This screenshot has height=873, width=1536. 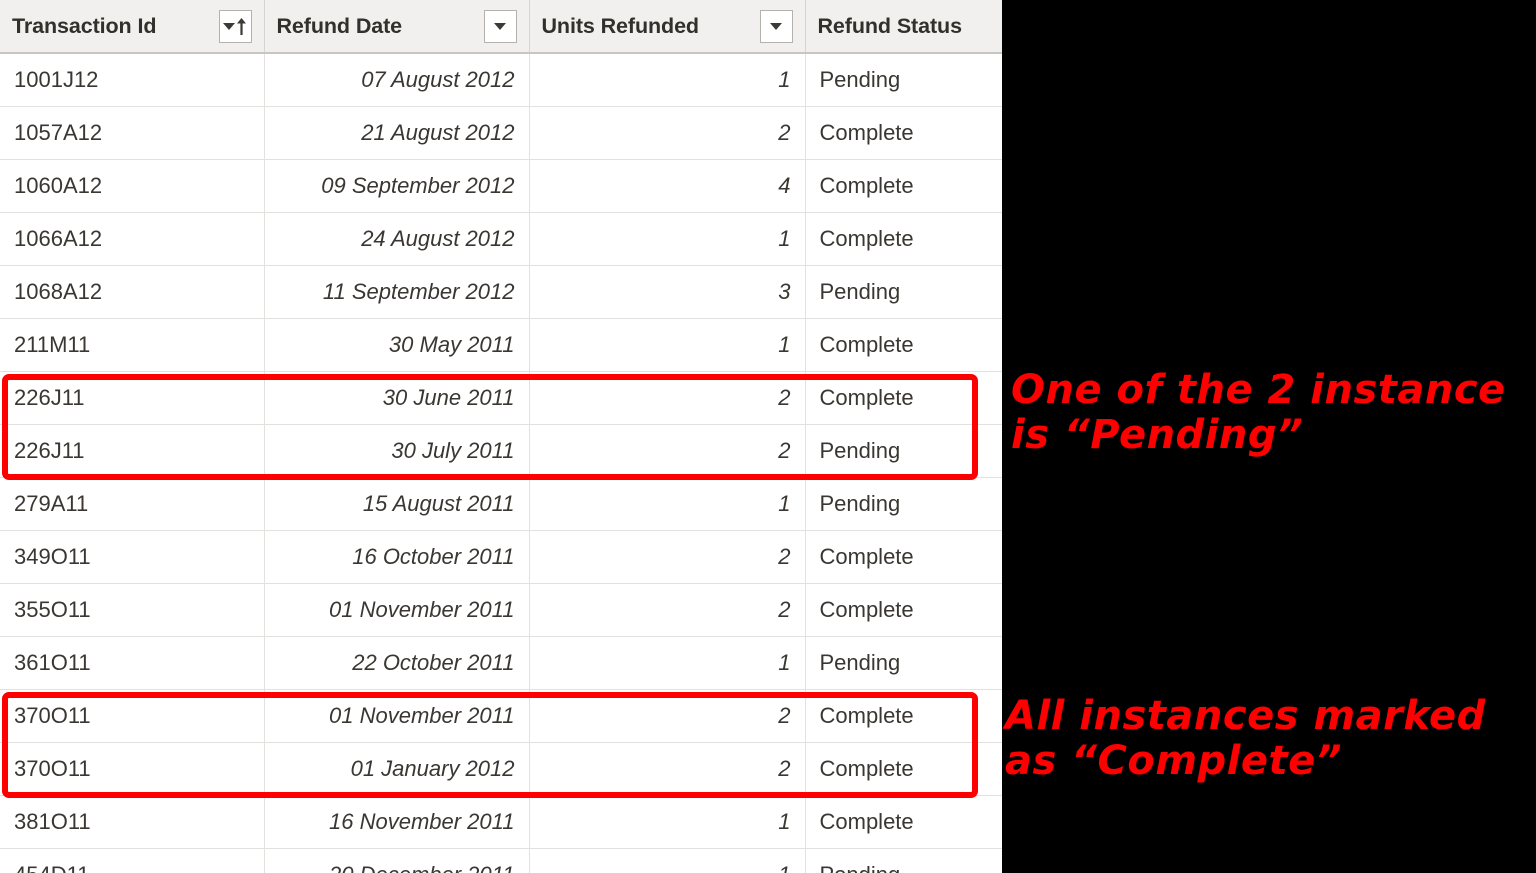 I want to click on table-row: 370O11 01 November 2011 2 Complete, so click(x=501, y=716).